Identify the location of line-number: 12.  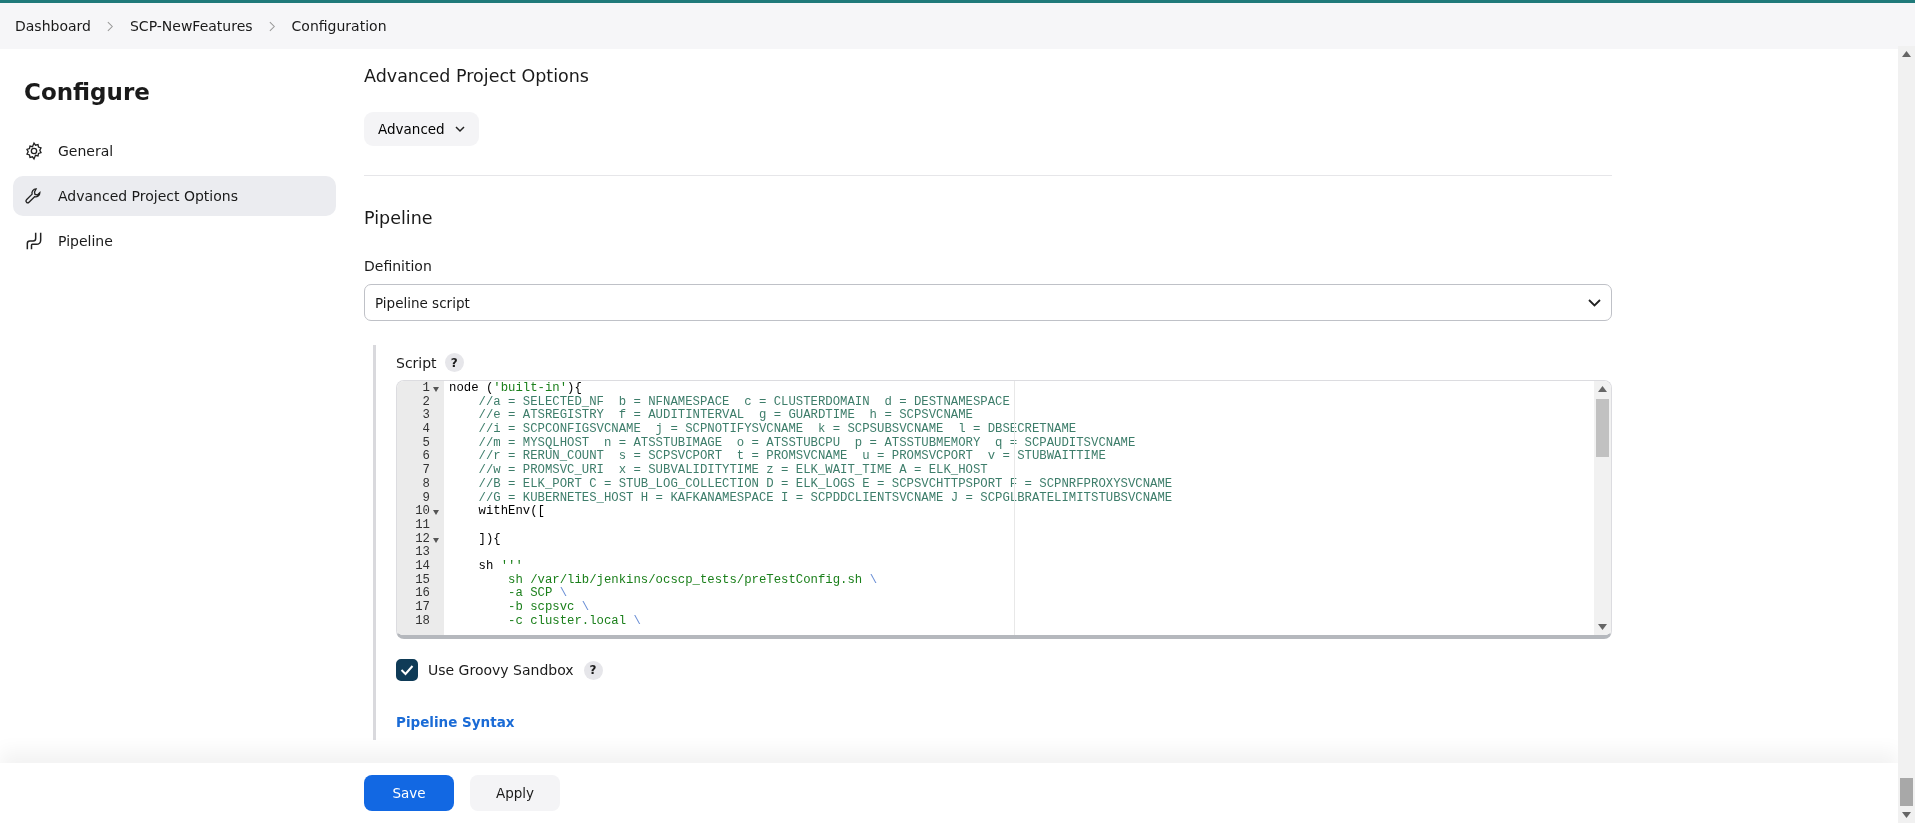
(427, 539).